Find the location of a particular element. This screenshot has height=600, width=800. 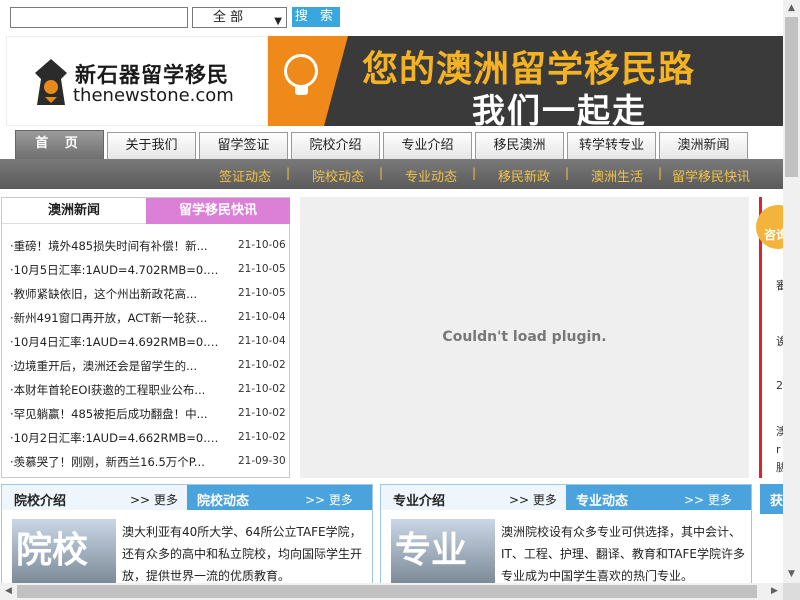

news-item: ·10月5日汇率:1AUD=4.702RMB=0.730... 21-10-05 is located at coordinates (146, 270).